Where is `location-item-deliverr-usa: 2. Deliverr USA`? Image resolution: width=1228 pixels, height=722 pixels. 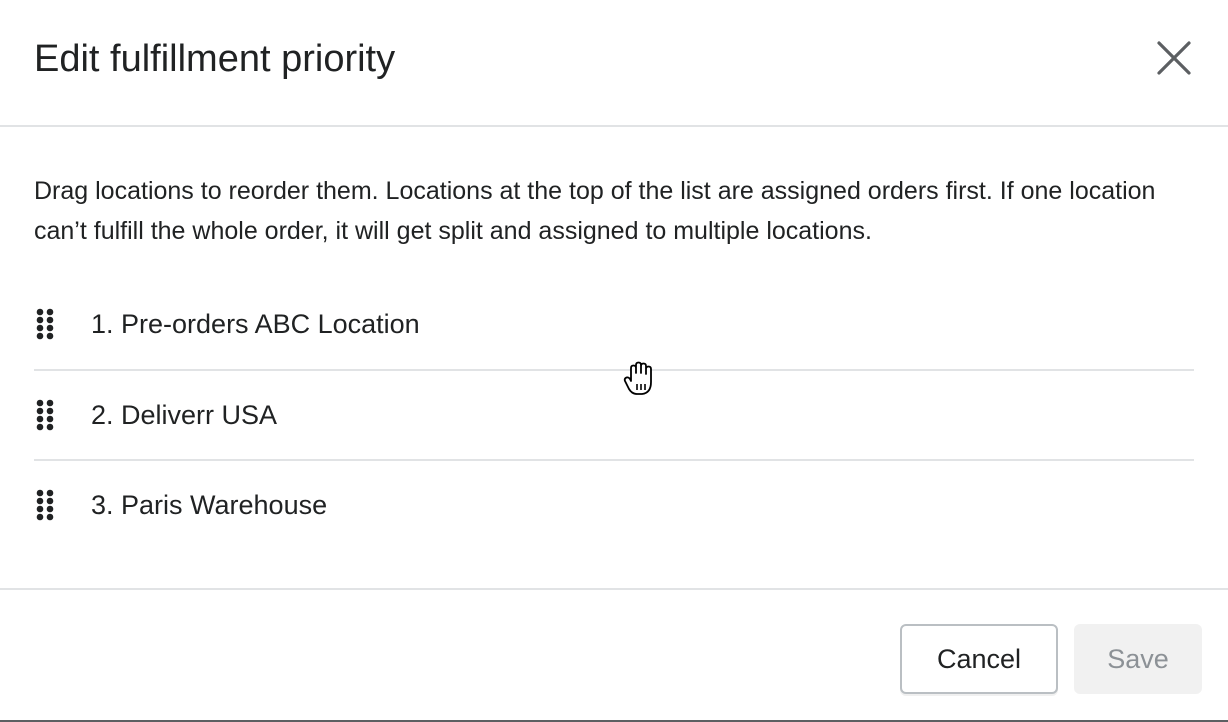 location-item-deliverr-usa: 2. Deliverr USA is located at coordinates (614, 414).